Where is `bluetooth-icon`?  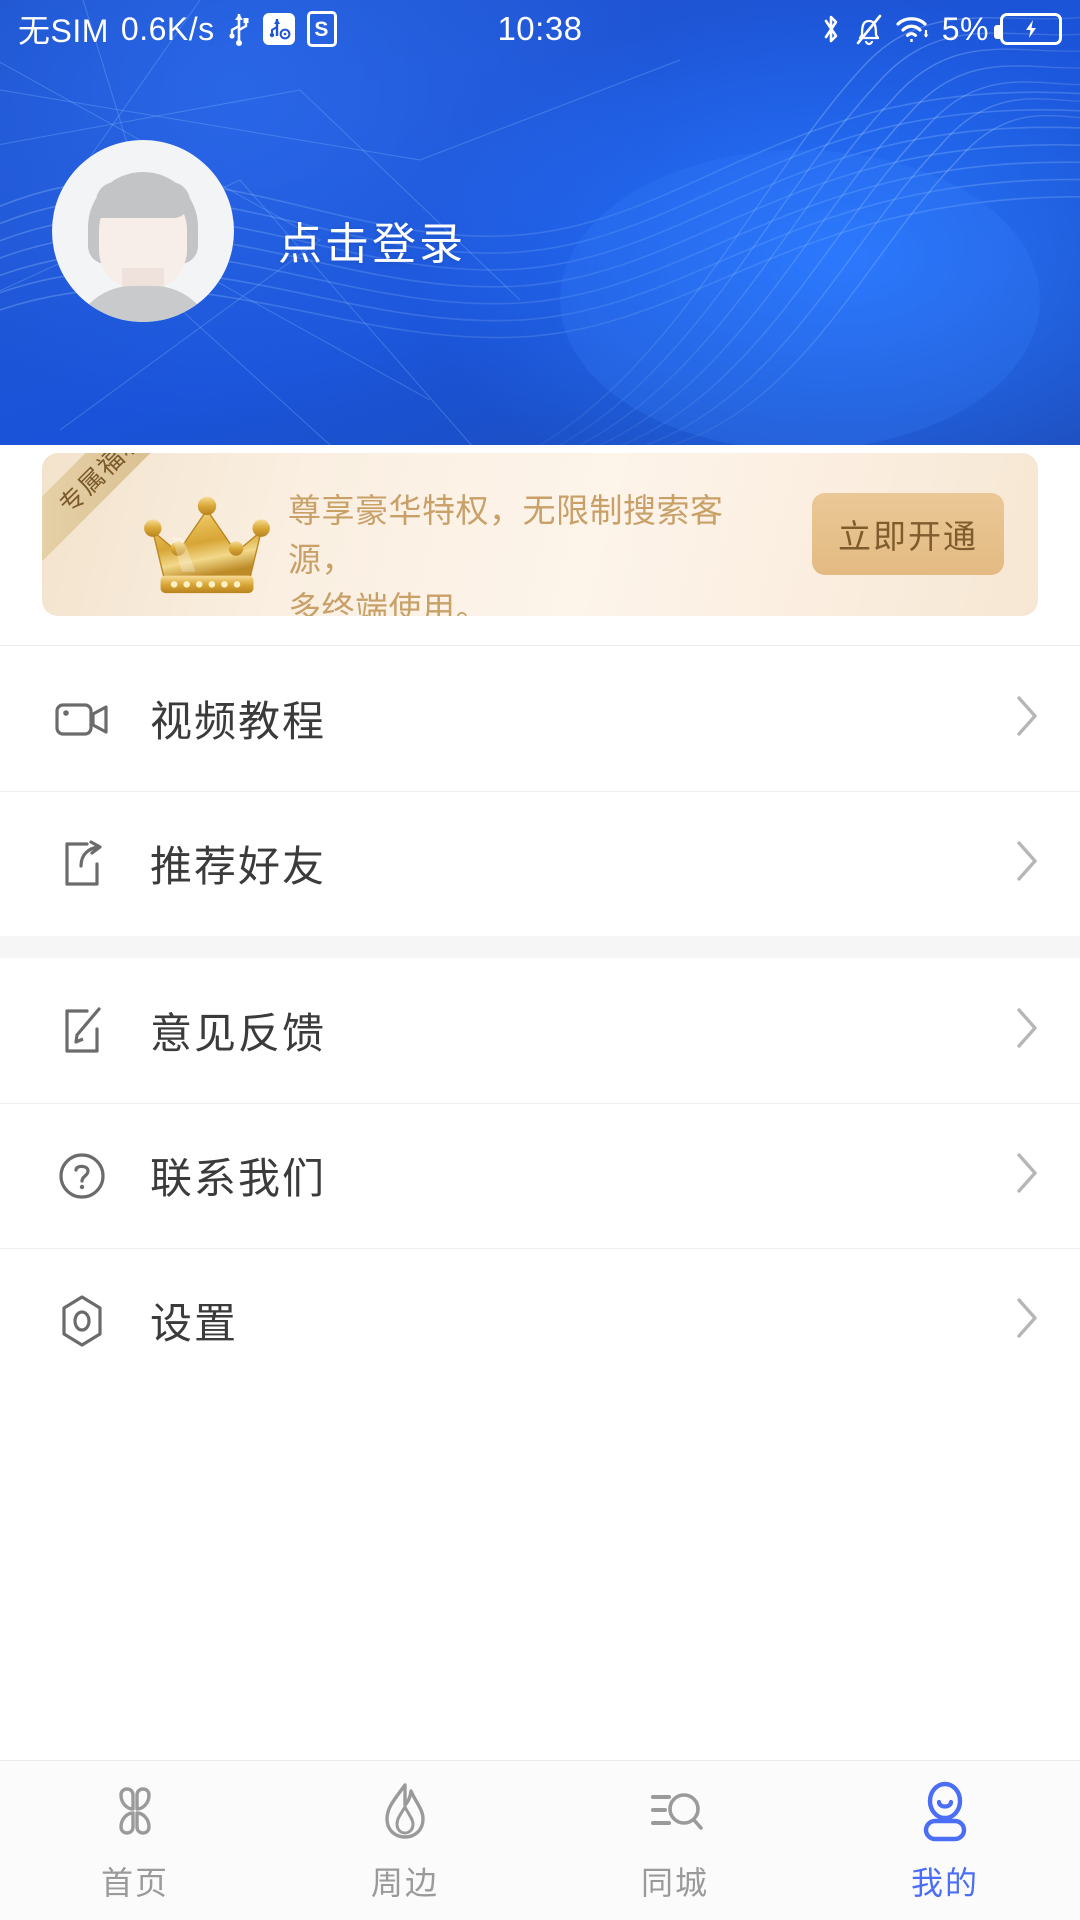
bluetooth-icon is located at coordinates (831, 29).